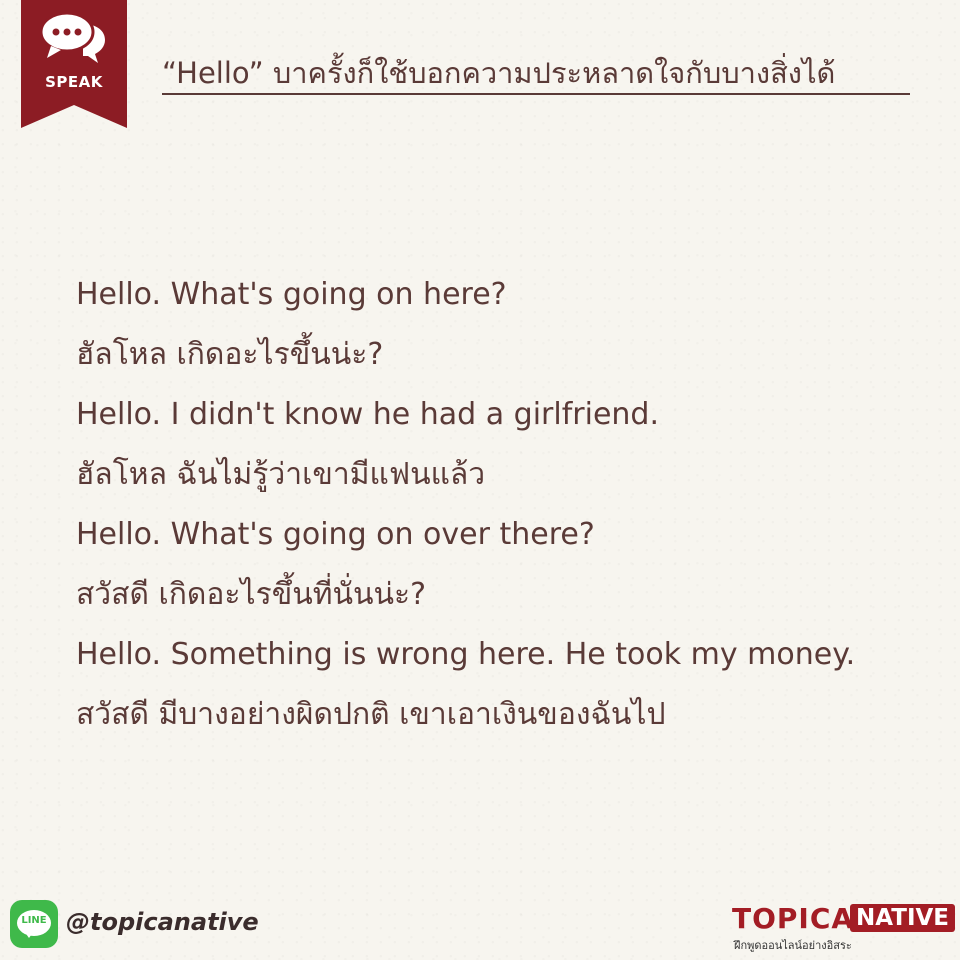  What do you see at coordinates (34, 920) in the screenshot?
I see `line-icon-label: LINE` at bounding box center [34, 920].